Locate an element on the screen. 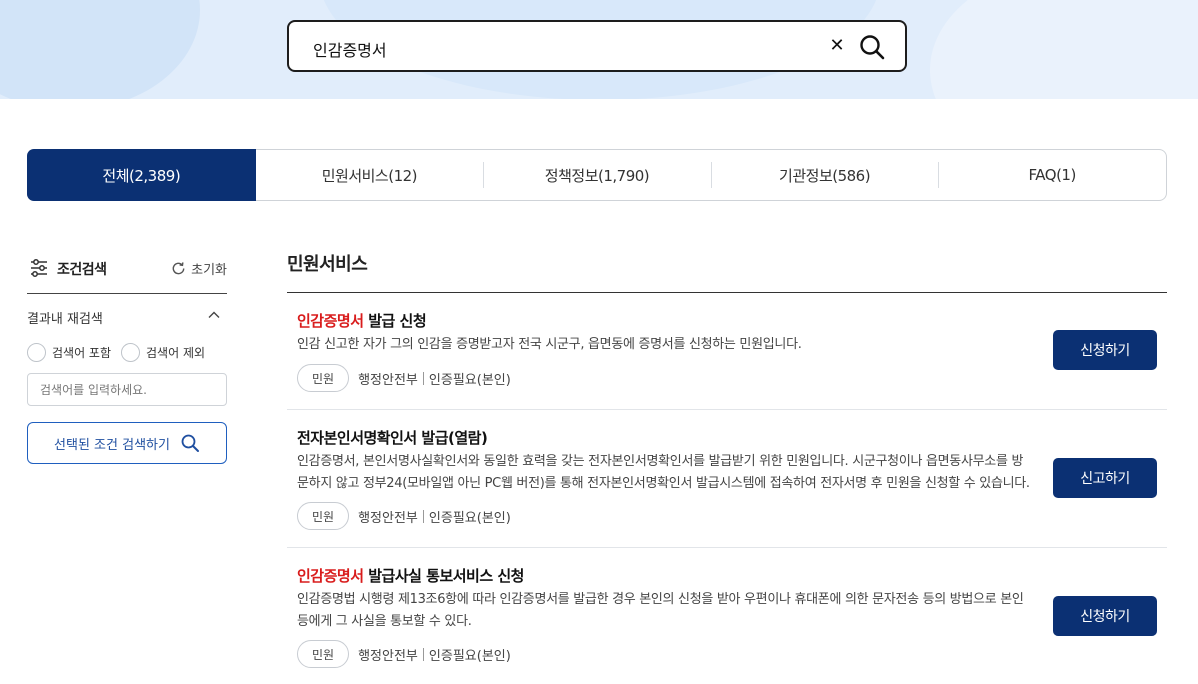  search-box: 인감증명서 ✕ is located at coordinates (597, 46).